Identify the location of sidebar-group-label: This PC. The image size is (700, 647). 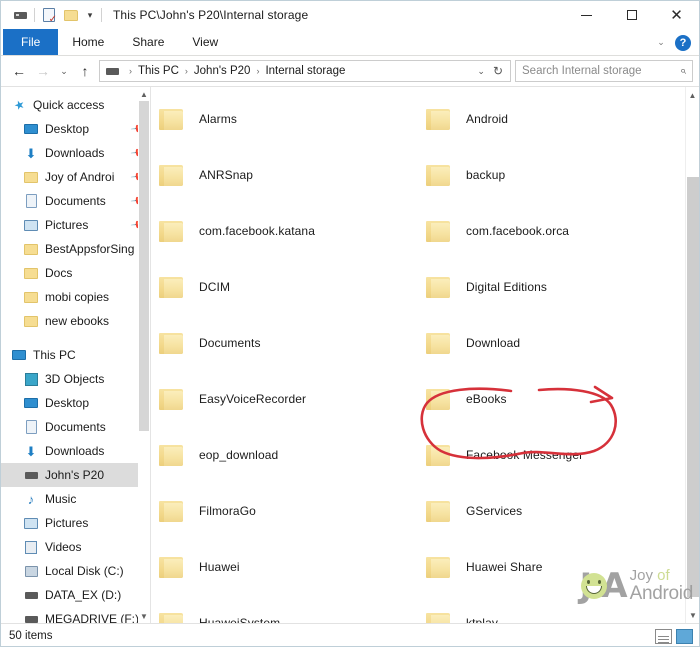
(54, 355).